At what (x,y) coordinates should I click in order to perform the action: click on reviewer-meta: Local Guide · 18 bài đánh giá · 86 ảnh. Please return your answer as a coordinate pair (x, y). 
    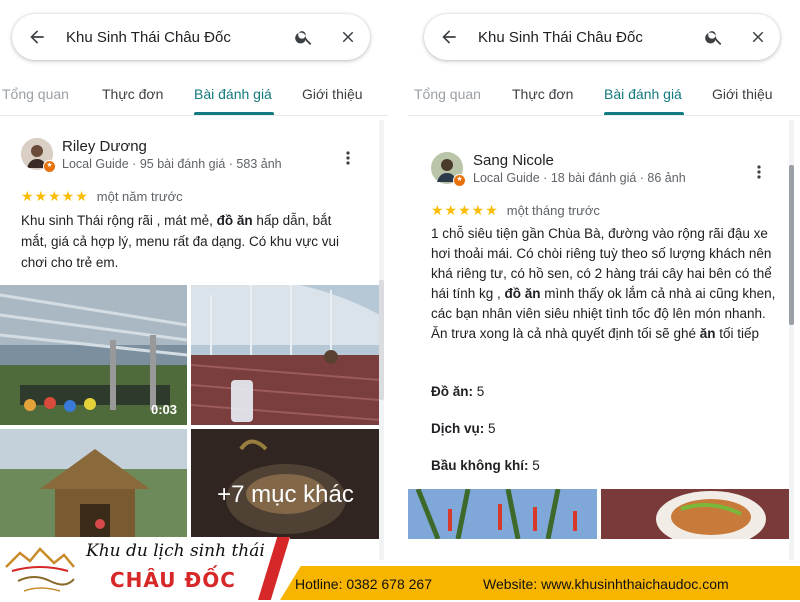
    Looking at the image, I should click on (579, 178).